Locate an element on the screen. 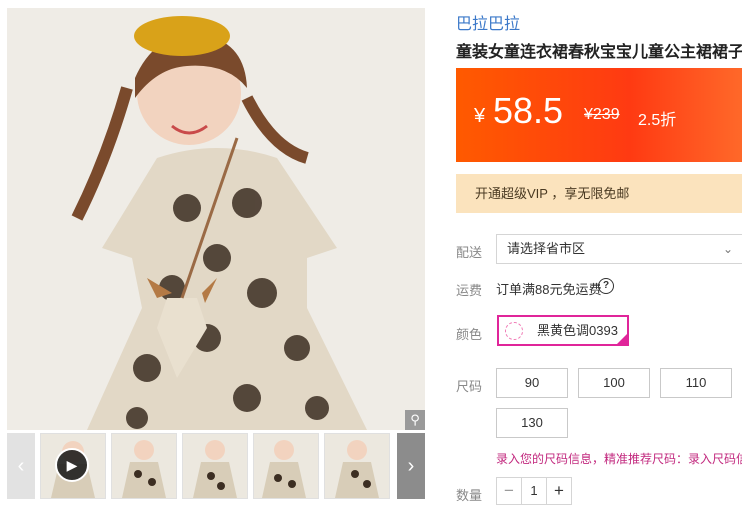 This screenshot has height=509, width=742. color-option-label: 黑黄色调0393 is located at coordinates (577, 330).